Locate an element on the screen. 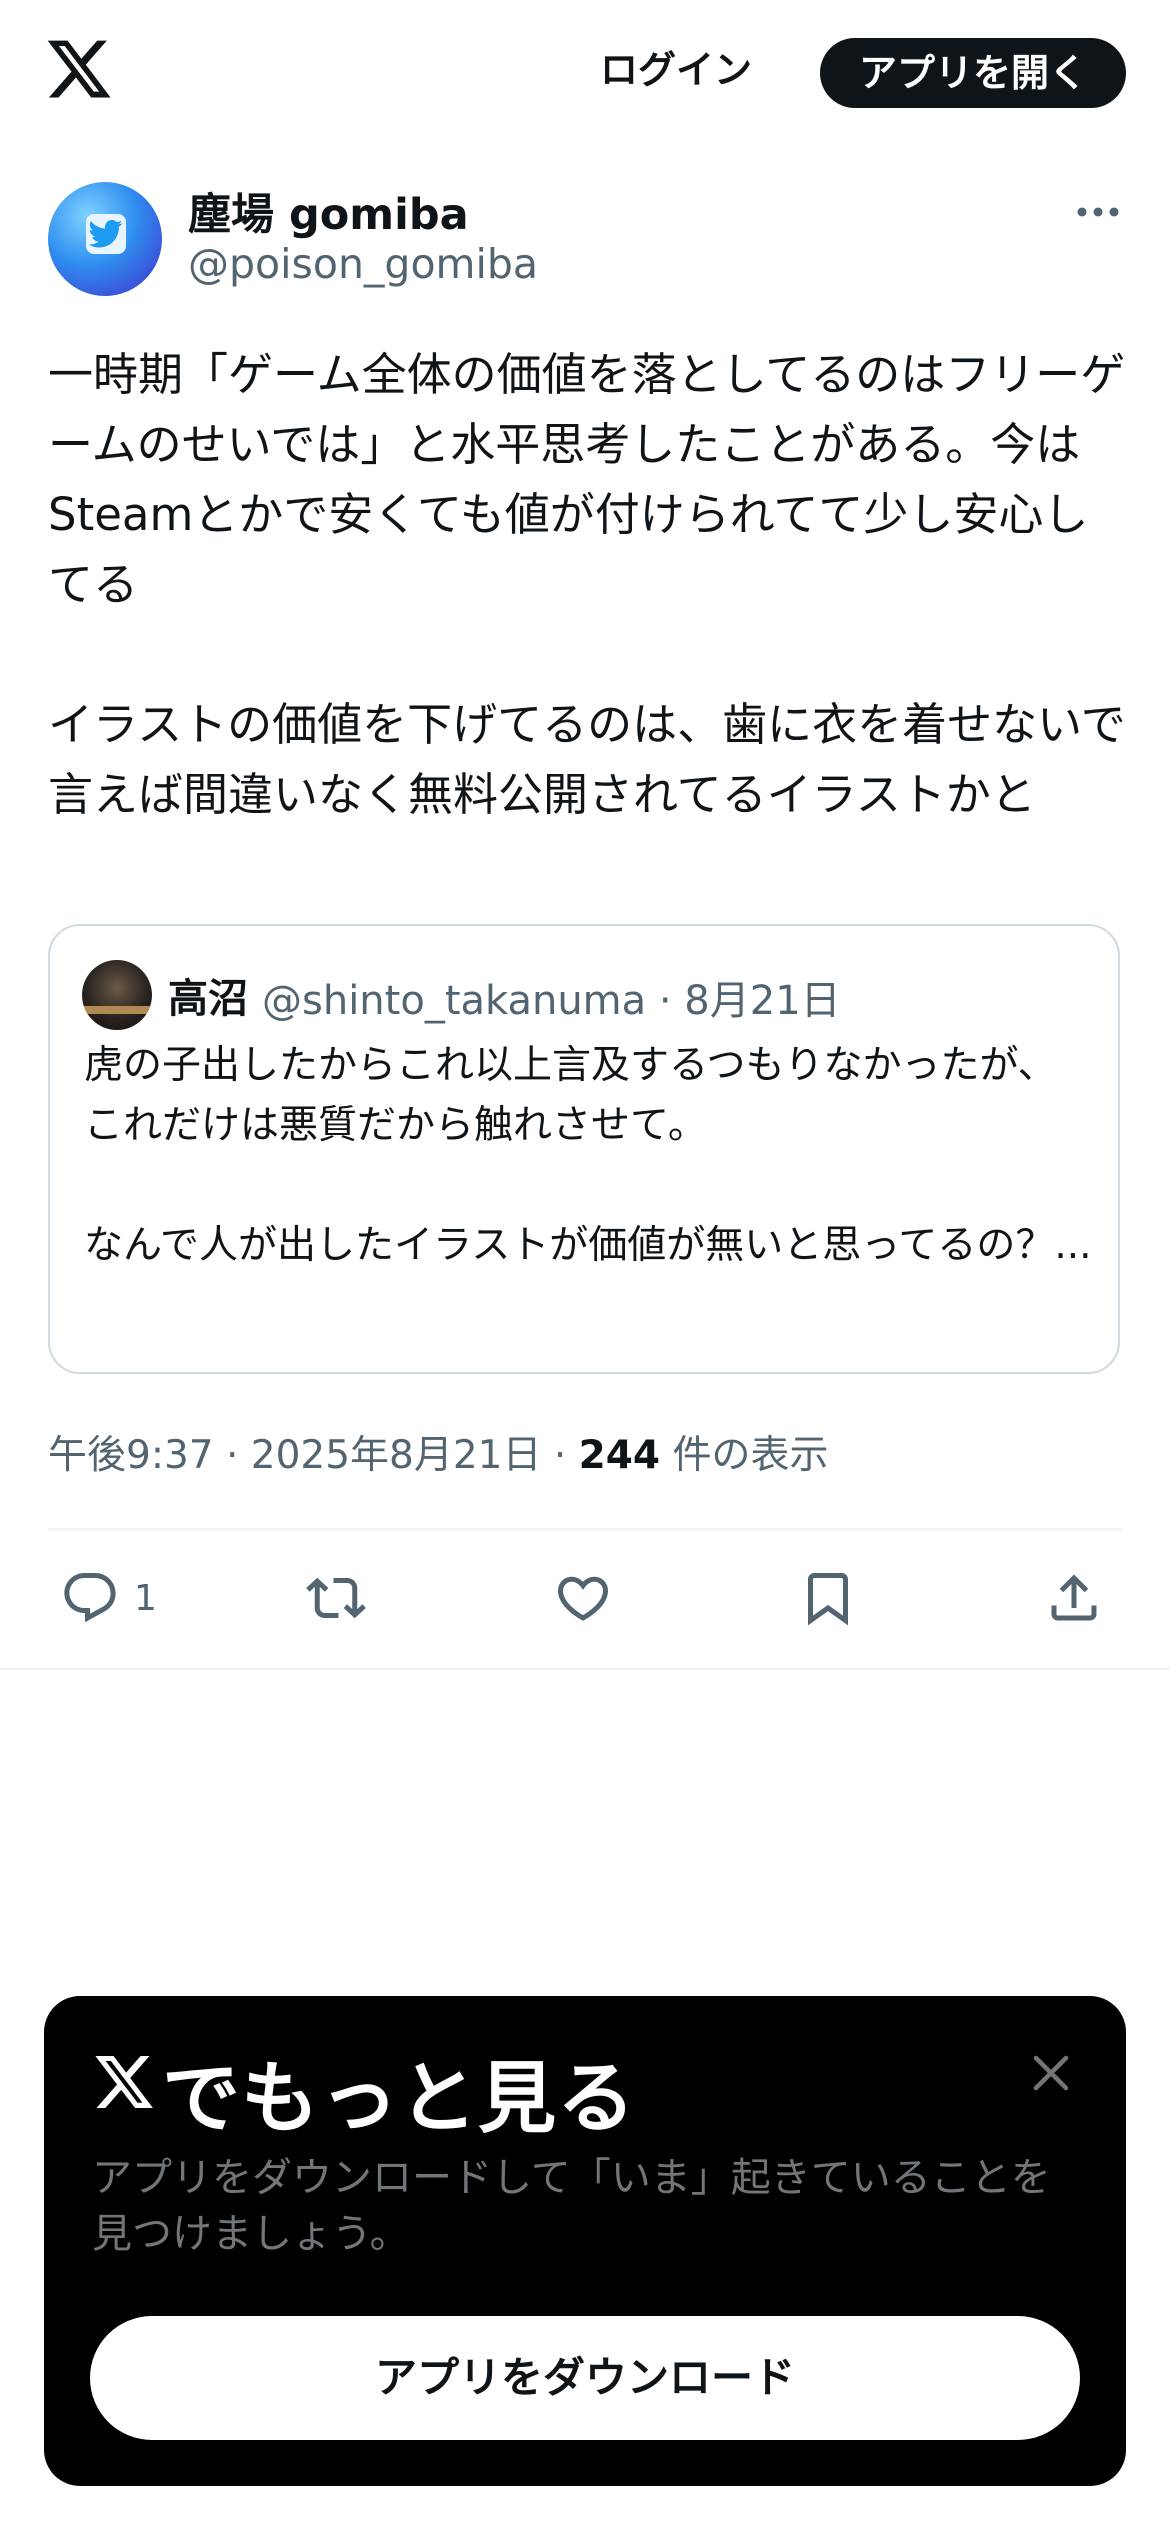 Image resolution: width=1170 pixels, height=2532 pixels. retweet-icon is located at coordinates (336, 1598).